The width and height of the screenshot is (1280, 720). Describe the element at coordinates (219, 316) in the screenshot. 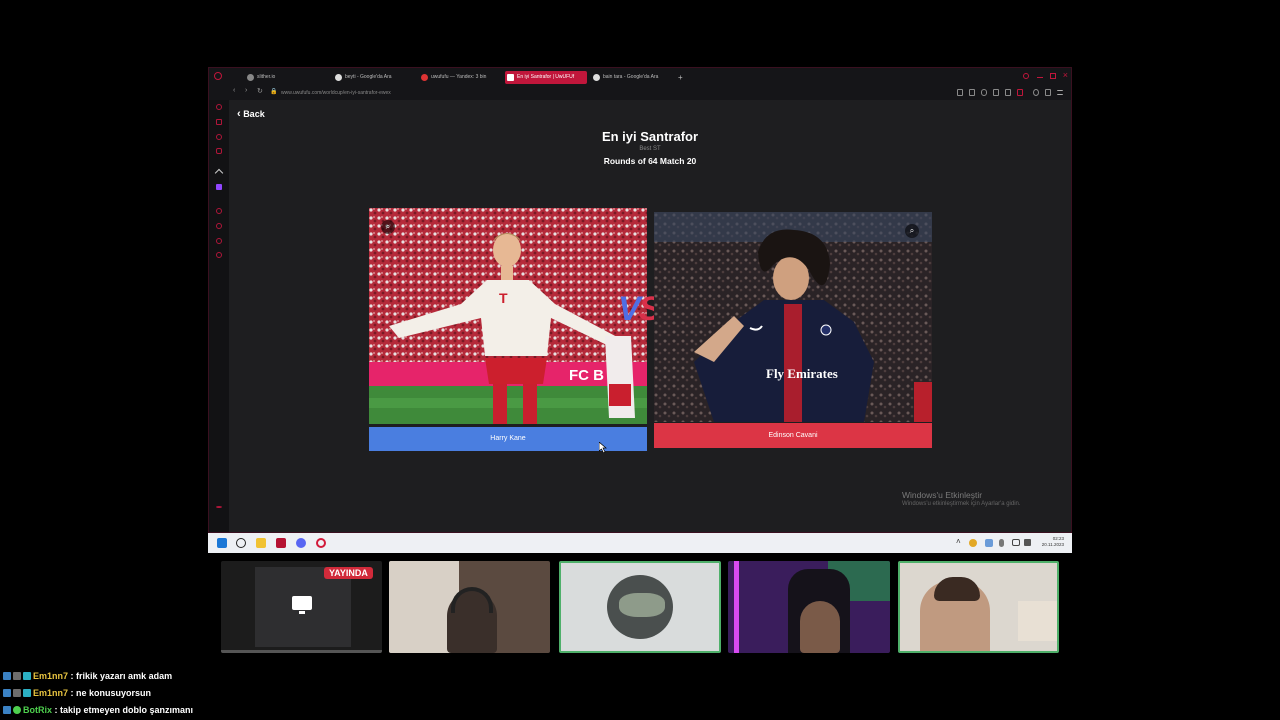

I see `browser-sidebar` at that location.